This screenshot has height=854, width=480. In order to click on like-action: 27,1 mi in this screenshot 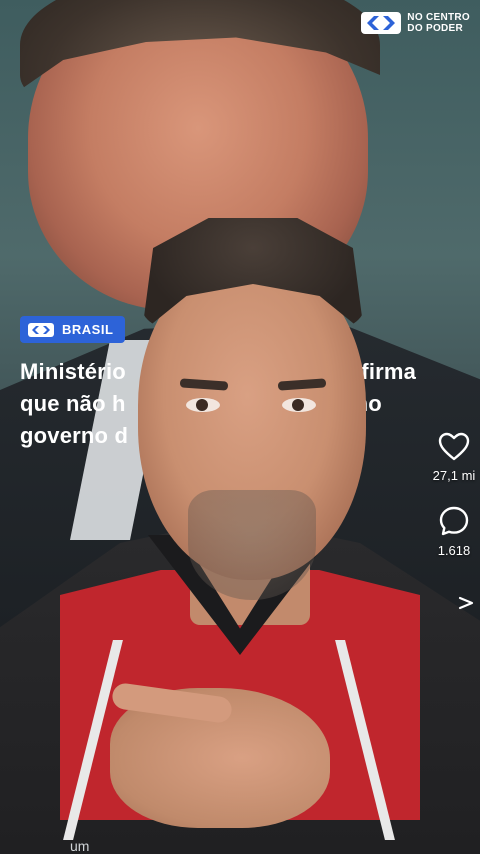, I will do `click(454, 457)`.